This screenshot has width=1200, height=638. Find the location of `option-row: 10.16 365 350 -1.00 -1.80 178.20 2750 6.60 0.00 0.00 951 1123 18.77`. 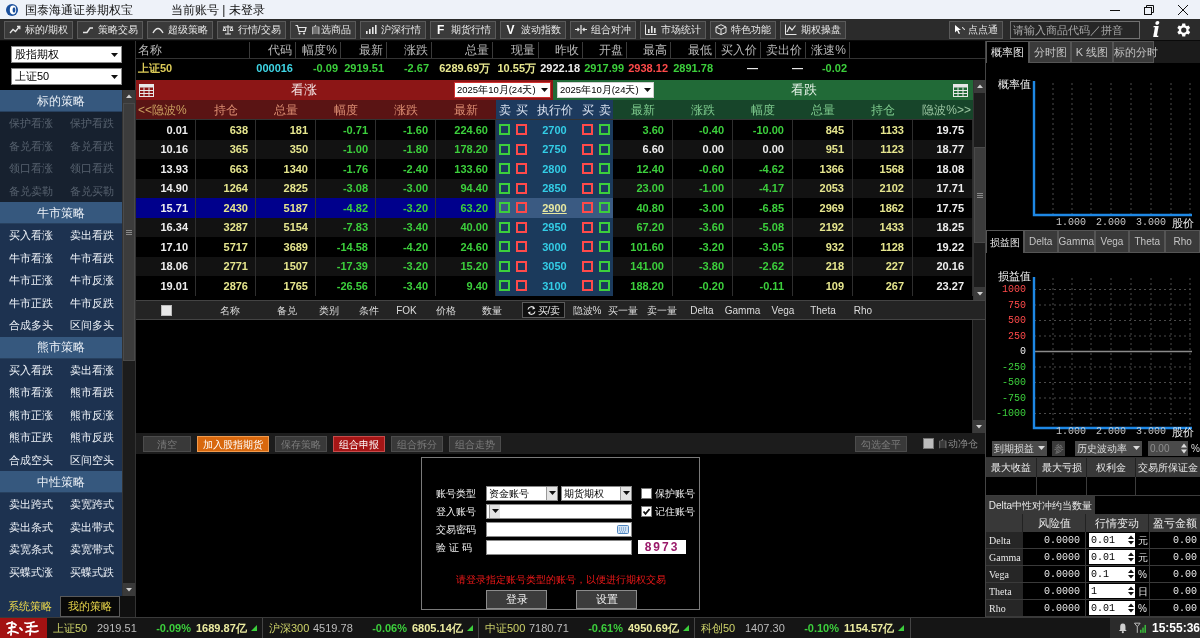

option-row: 10.16 365 350 -1.00 -1.80 178.20 2750 6.60 0.00 0.00 951 1123 18.77 is located at coordinates (554, 149).